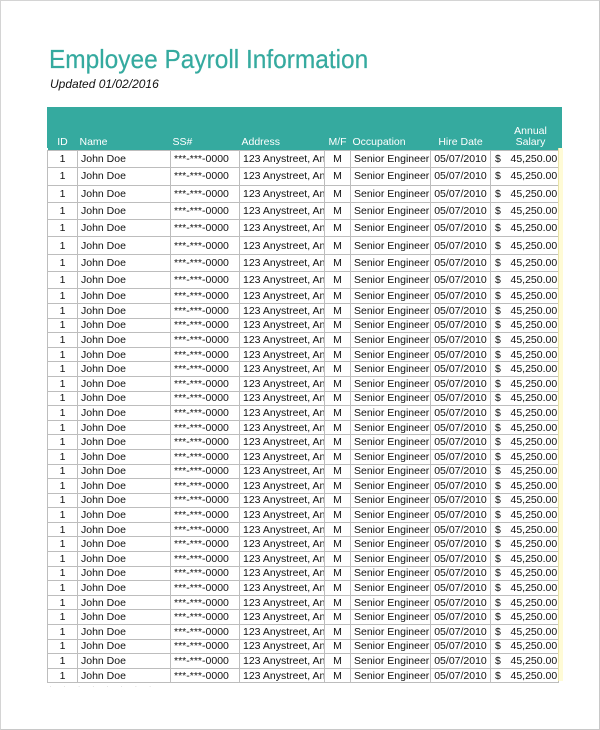 The height and width of the screenshot is (730, 600). I want to click on cropped-footnote: . . . . . . . ., so click(103, 685).